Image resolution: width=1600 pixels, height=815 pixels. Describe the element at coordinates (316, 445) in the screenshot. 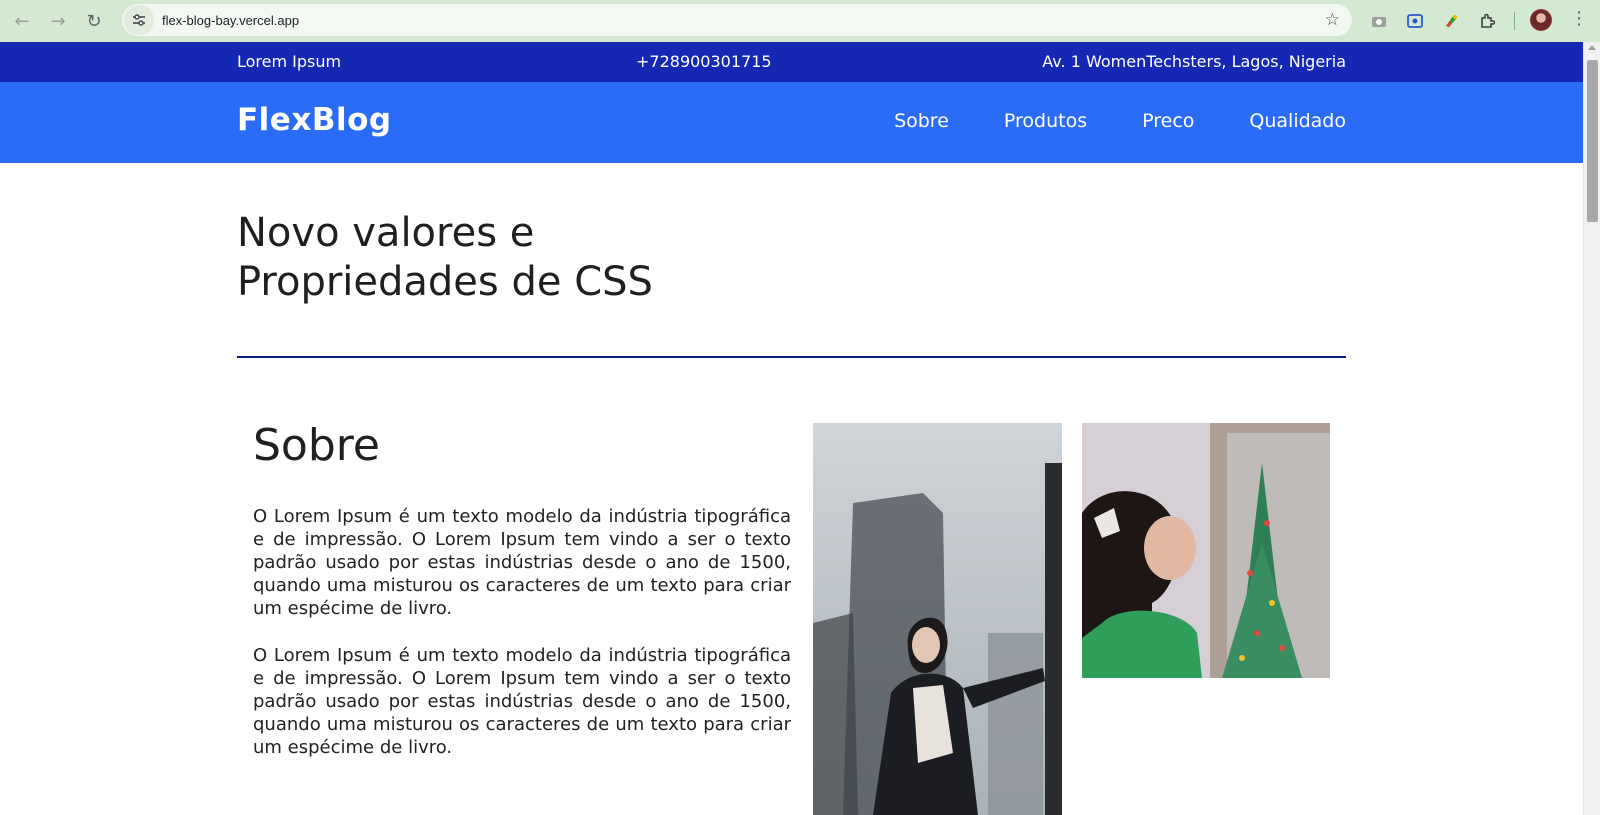

I see `about-title: Sobre` at that location.